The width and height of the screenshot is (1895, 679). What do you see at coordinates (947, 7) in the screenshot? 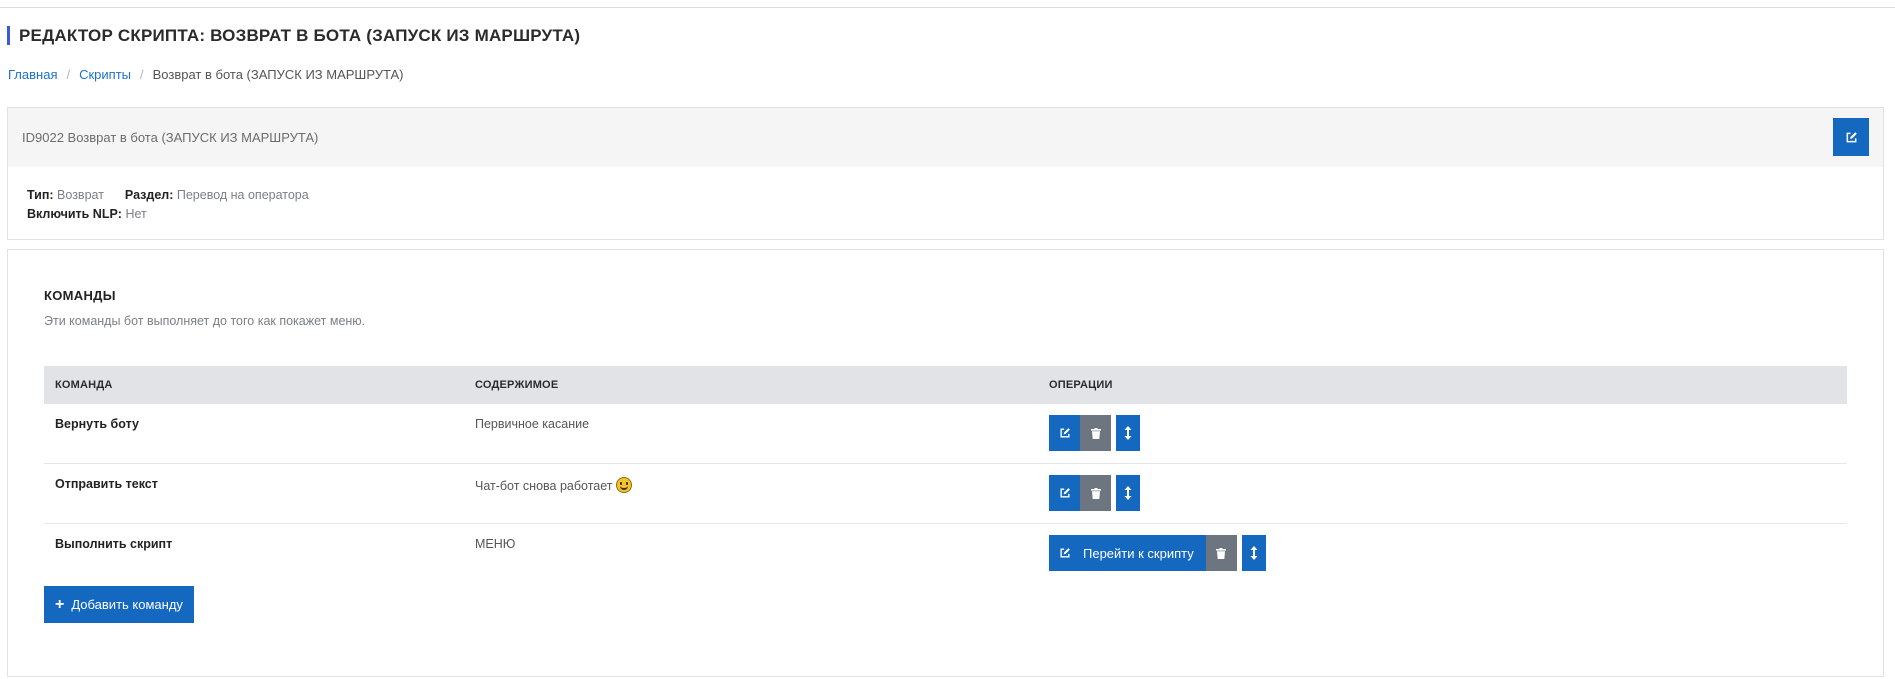
I see `top-divider` at bounding box center [947, 7].